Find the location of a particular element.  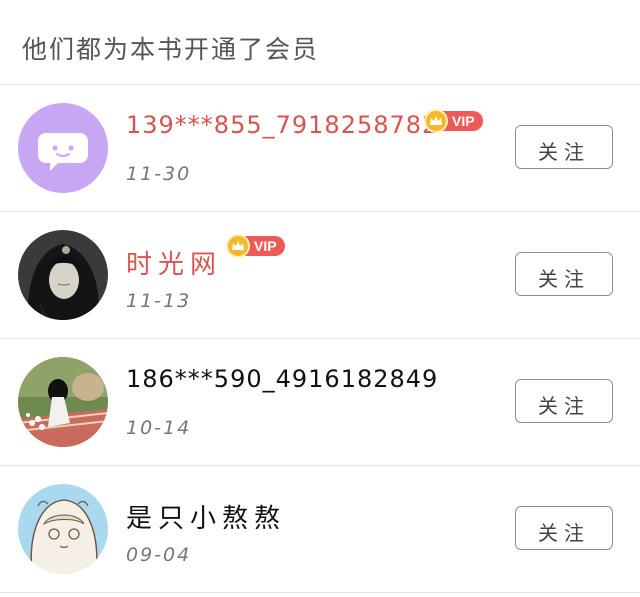

page-title: 他们都为本书开通了会员 is located at coordinates (171, 49).